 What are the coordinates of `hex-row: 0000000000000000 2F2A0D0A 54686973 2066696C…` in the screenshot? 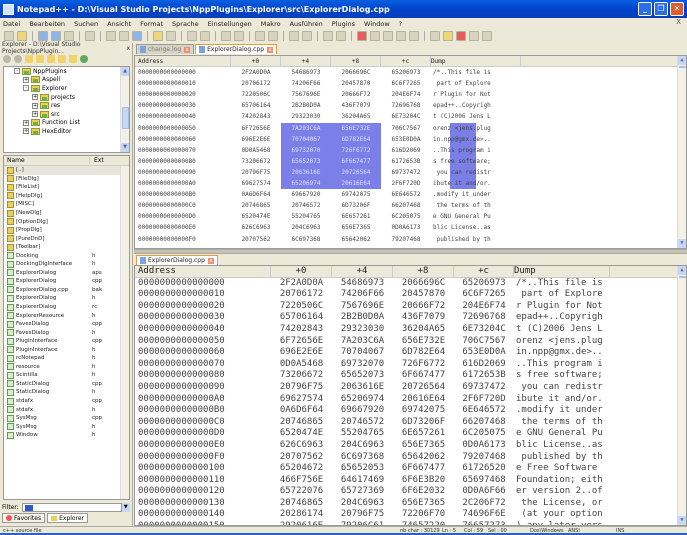 It's located at (410, 72).